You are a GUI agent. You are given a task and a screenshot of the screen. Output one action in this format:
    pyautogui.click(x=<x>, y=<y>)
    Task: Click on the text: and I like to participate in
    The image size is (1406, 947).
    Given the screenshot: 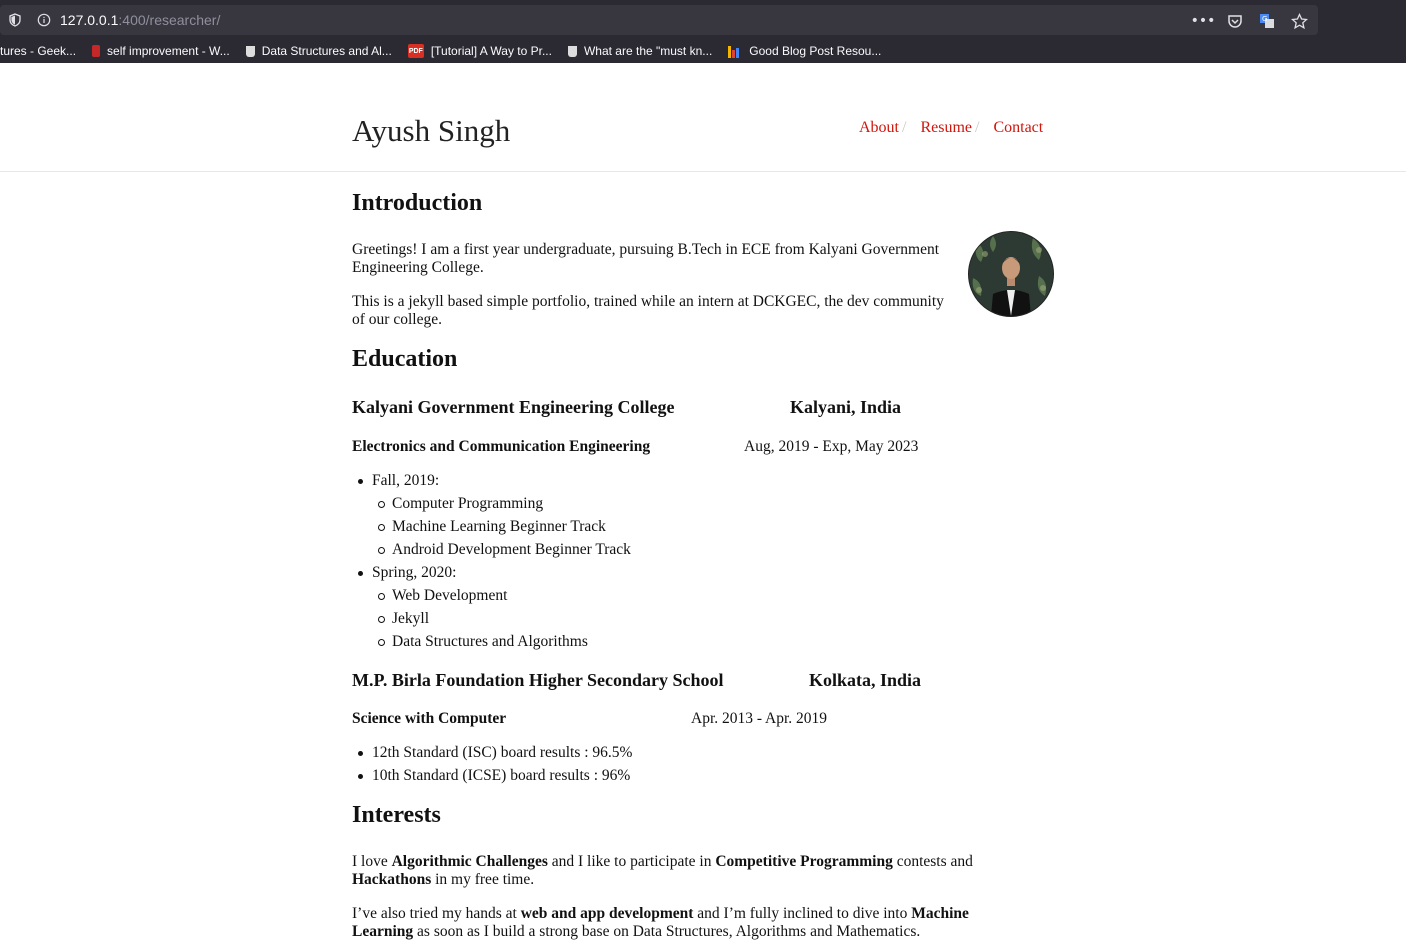 What is the action you would take?
    pyautogui.click(x=631, y=861)
    